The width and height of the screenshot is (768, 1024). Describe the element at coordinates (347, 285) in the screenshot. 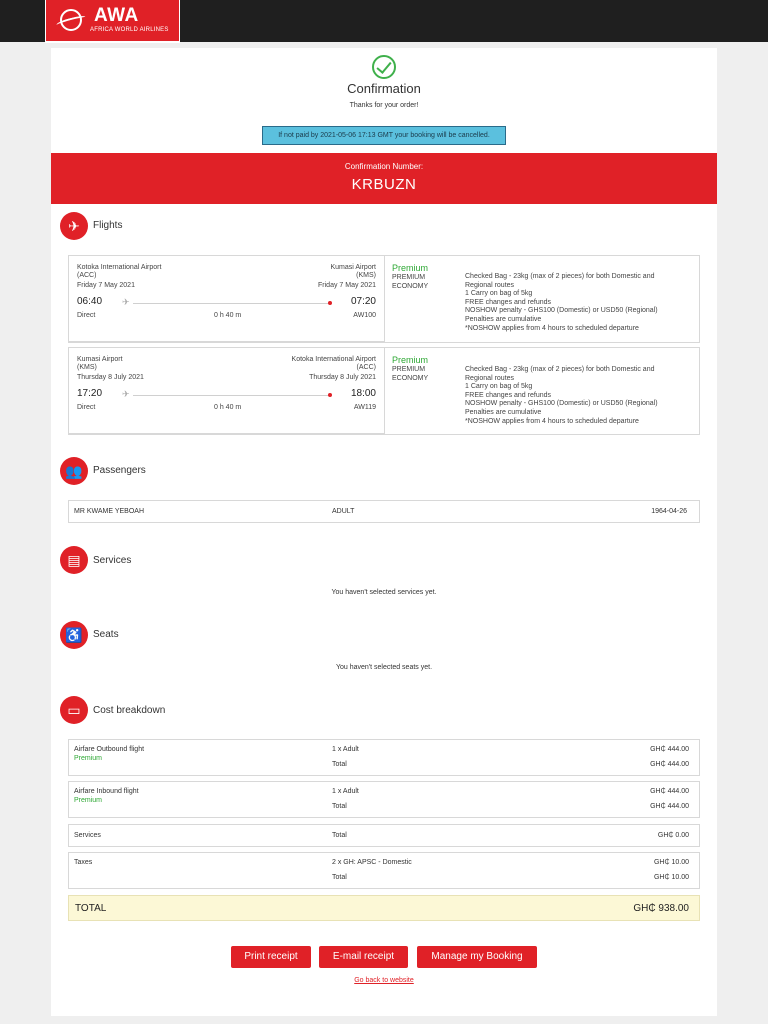

I see `arrival-date: Friday 7 May 2021` at that location.